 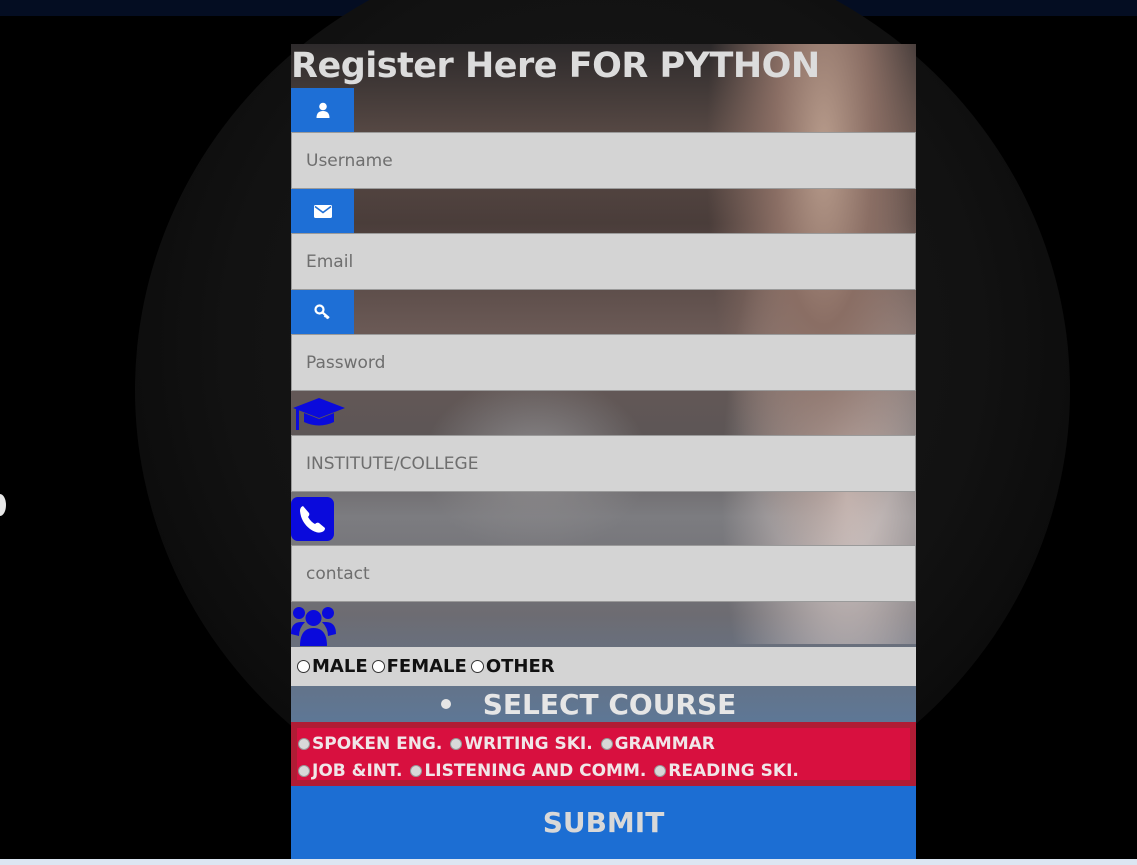 I want to click on gender-options: MALE FEMALE OTHER, so click(x=603, y=666).